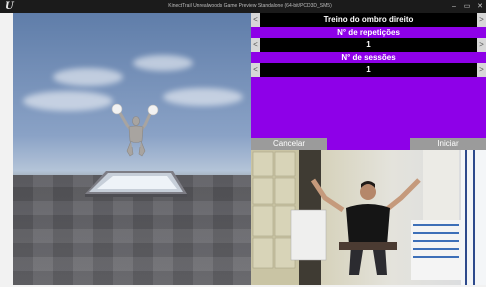 This screenshot has width=486, height=287. I want to click on sessions-decrease-arrow: <, so click(255, 70).